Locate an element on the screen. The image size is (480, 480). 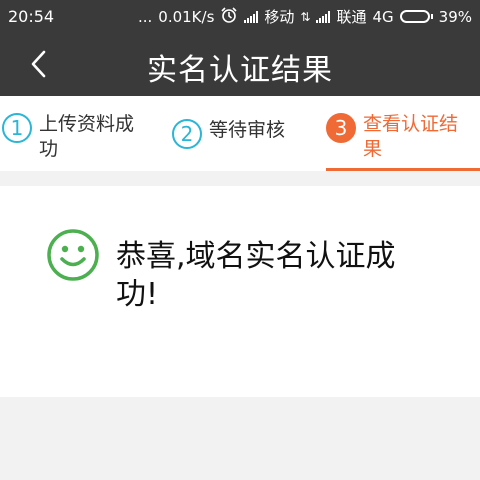
step-review: 2 等待审核 is located at coordinates (241, 133).